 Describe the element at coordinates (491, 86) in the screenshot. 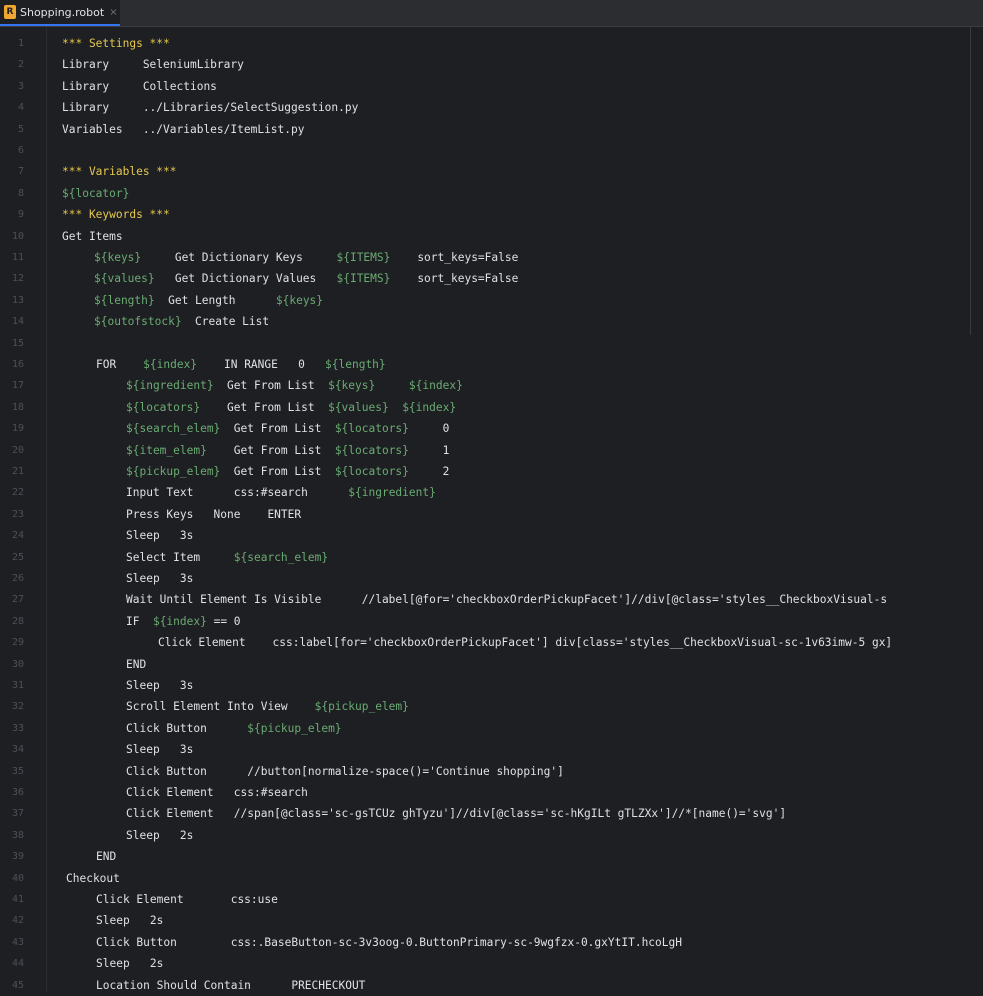

I see `code-line: 3 Library Collections` at that location.